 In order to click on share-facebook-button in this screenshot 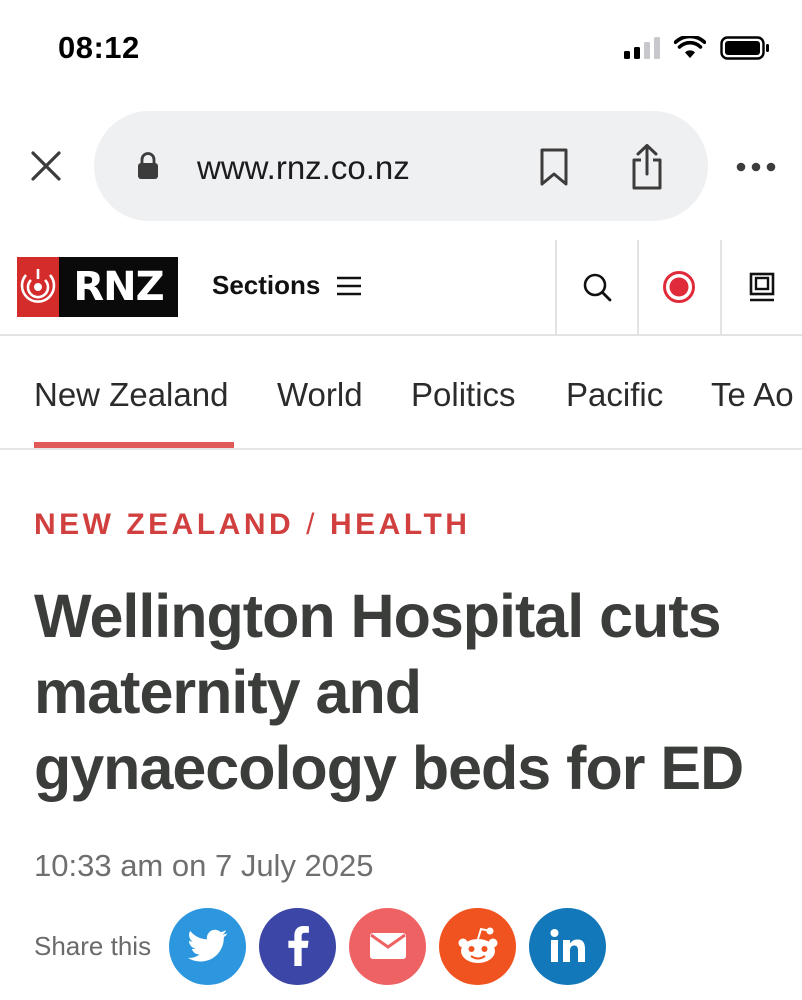, I will do `click(298, 946)`.